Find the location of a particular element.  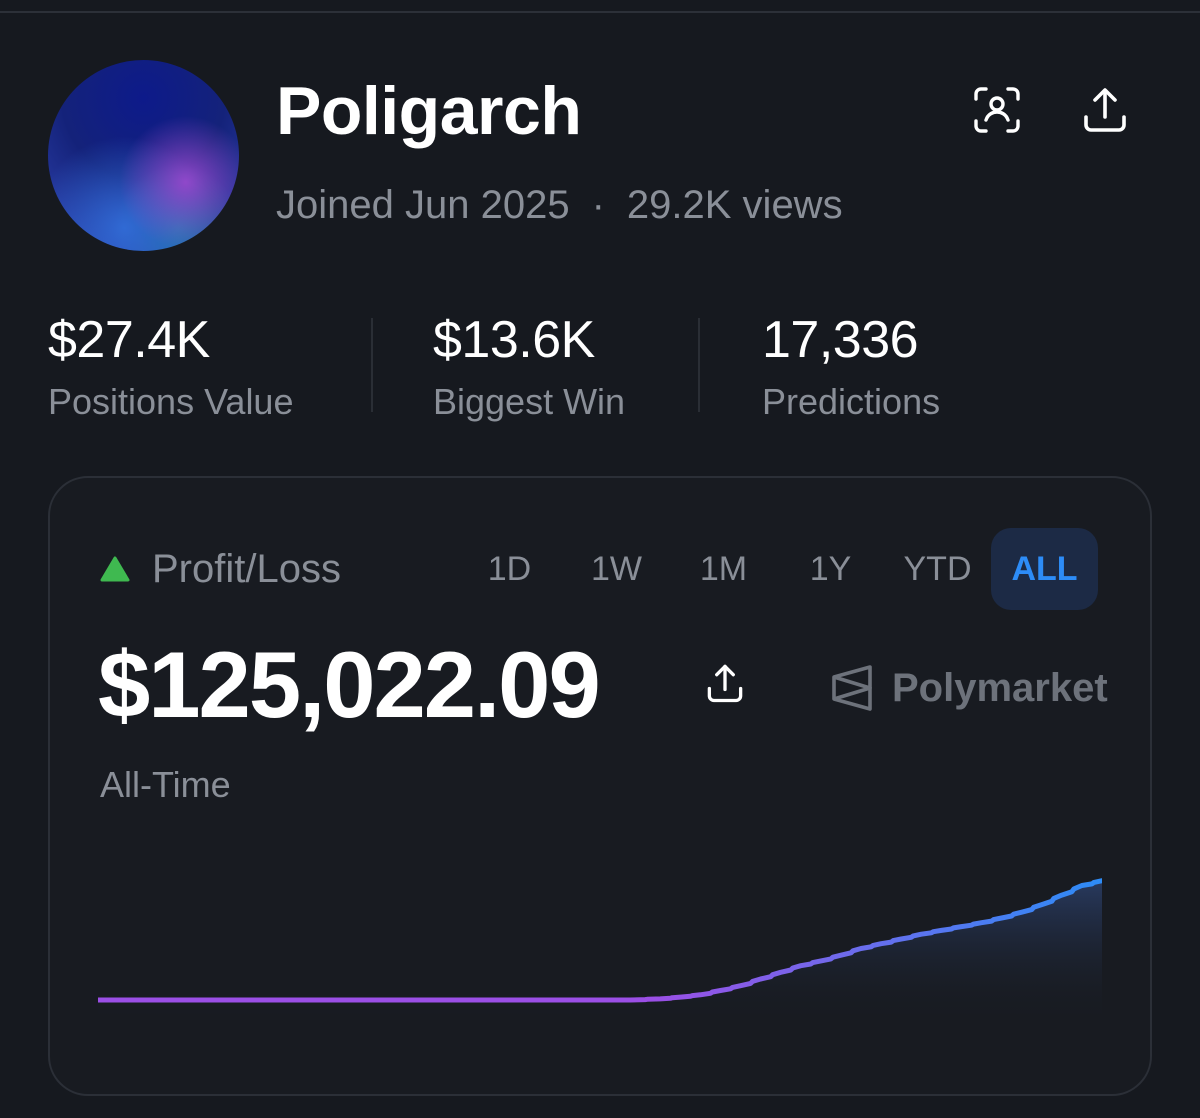

profile-meta: Joined Jun 2025 · 29.2K views is located at coordinates (559, 205).